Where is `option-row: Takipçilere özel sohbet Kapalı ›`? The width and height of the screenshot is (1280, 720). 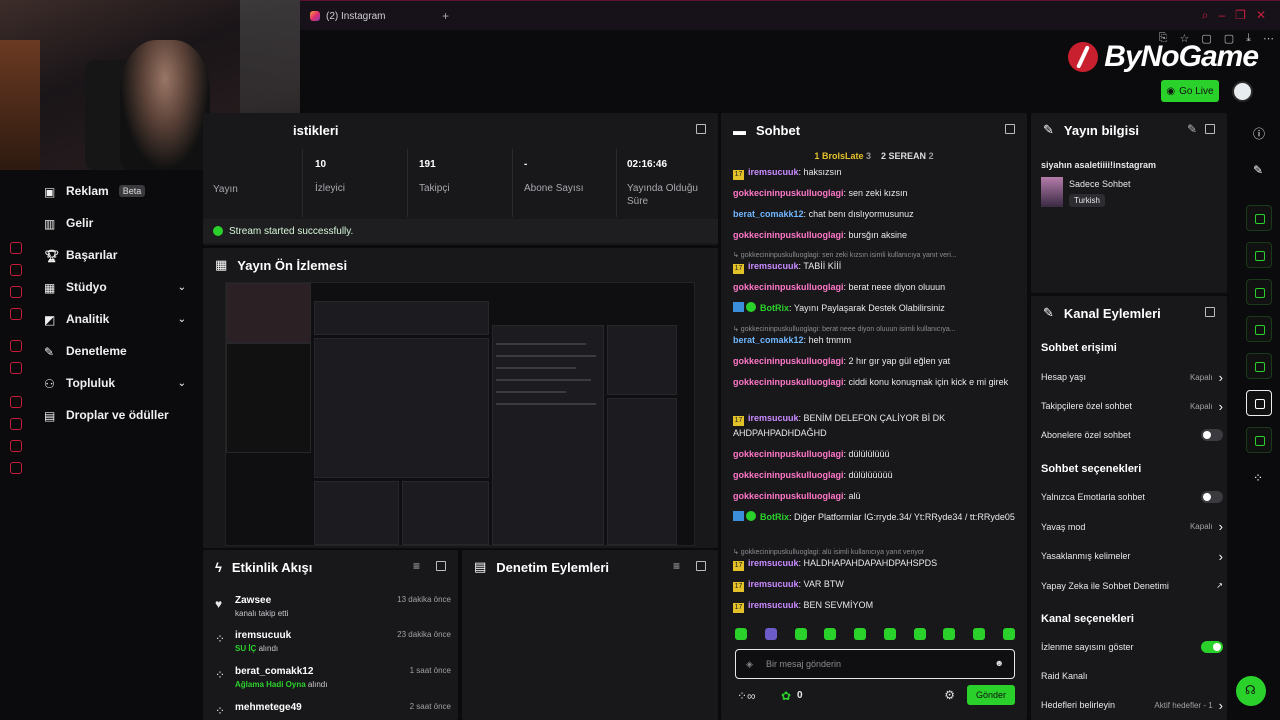
option-row: Takipçilere özel sohbet Kapalı › is located at coordinates (1132, 406).